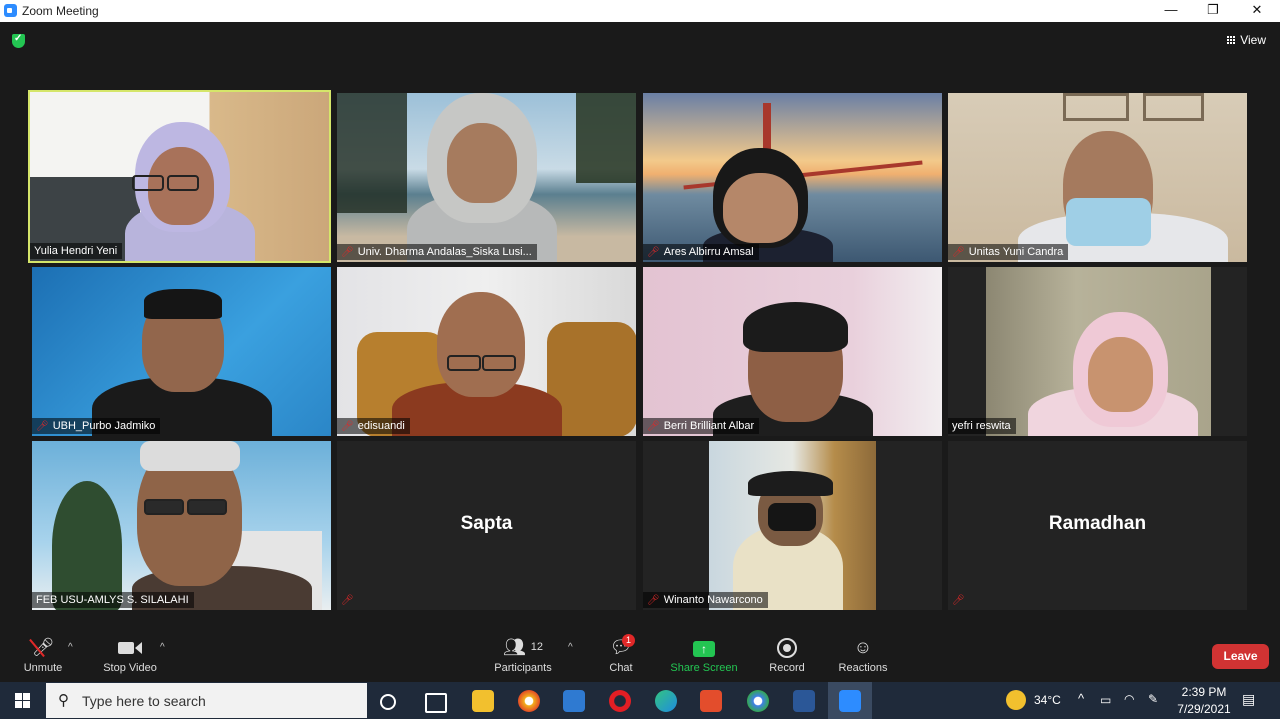 Image resolution: width=1280 pixels, height=719 pixels. Describe the element at coordinates (373, 426) in the screenshot. I see `participant-name: 🎤︎ edisuandi` at that location.